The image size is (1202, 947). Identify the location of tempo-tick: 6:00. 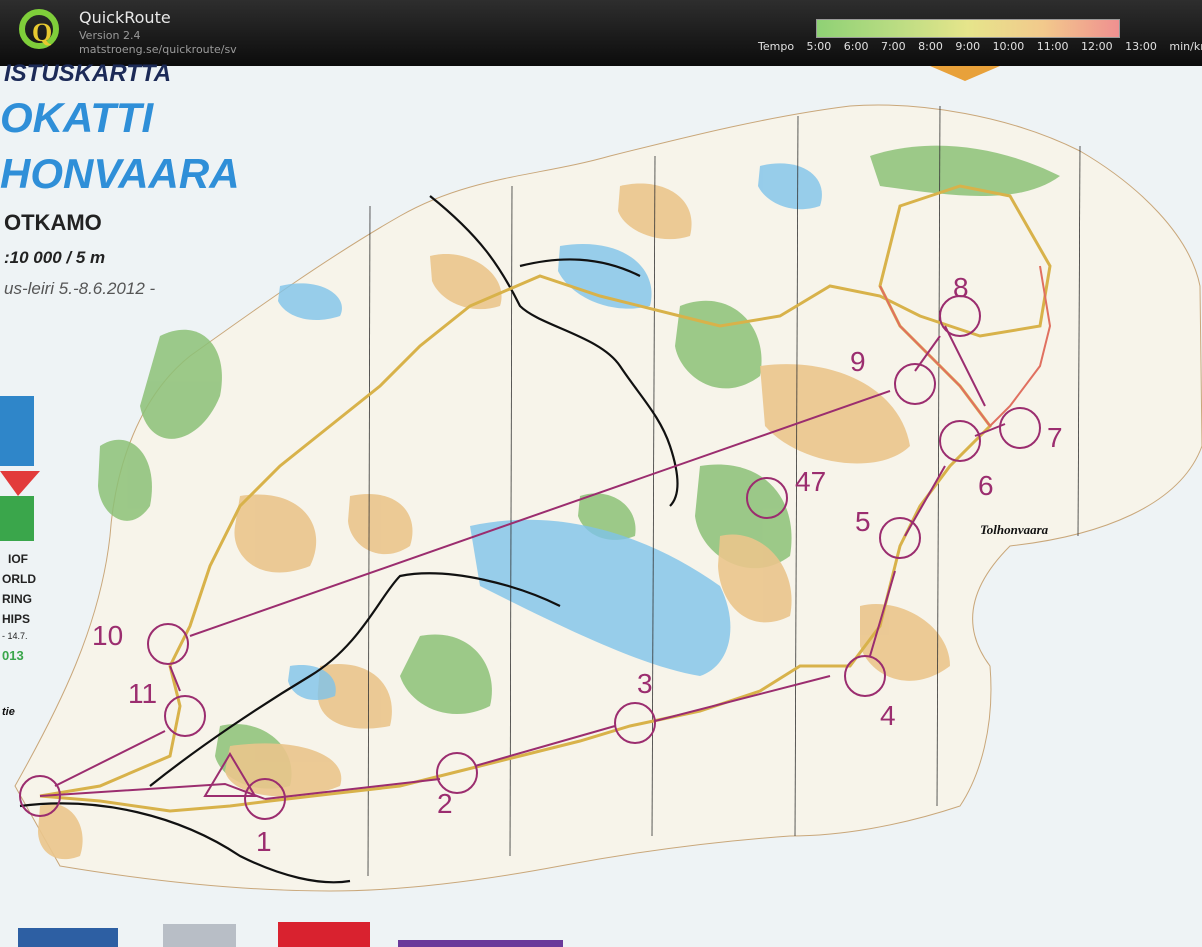
(856, 46).